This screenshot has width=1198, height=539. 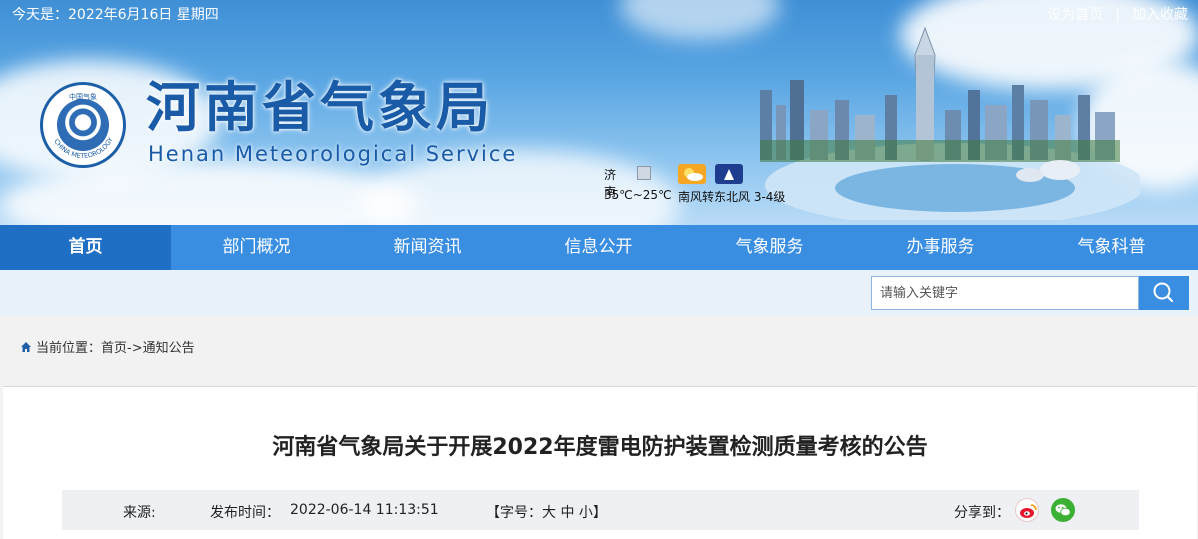 I want to click on weibo-share-icon, so click(x=1027, y=510).